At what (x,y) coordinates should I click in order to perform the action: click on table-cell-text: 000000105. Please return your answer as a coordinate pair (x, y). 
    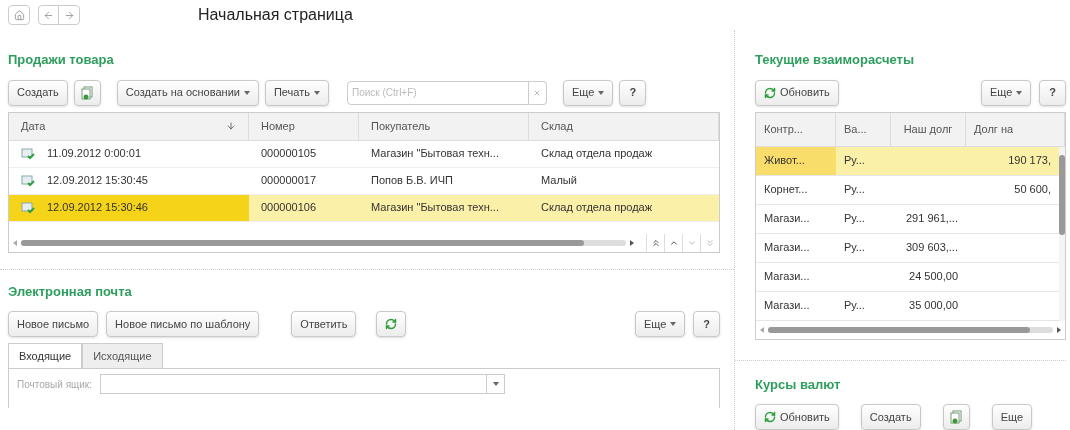
    Looking at the image, I should click on (289, 154).